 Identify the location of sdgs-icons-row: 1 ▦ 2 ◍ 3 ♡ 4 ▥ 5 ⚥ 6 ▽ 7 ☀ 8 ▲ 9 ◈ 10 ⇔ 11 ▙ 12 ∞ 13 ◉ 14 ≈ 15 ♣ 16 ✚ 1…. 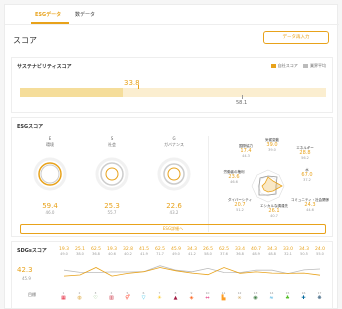
(192, 298).